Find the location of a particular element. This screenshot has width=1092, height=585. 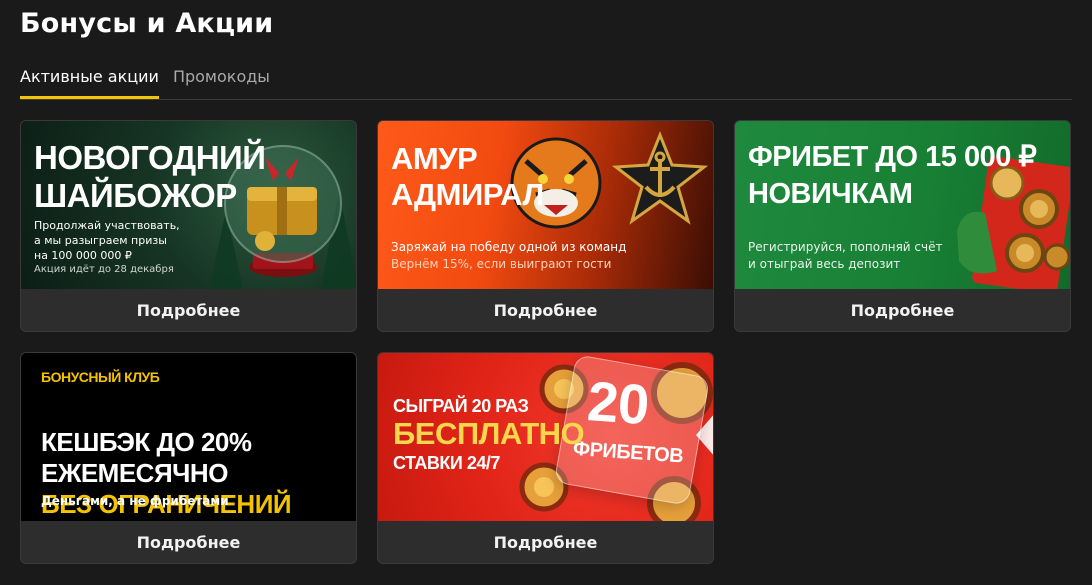

badge-number: 20 is located at coordinates (618, 403).